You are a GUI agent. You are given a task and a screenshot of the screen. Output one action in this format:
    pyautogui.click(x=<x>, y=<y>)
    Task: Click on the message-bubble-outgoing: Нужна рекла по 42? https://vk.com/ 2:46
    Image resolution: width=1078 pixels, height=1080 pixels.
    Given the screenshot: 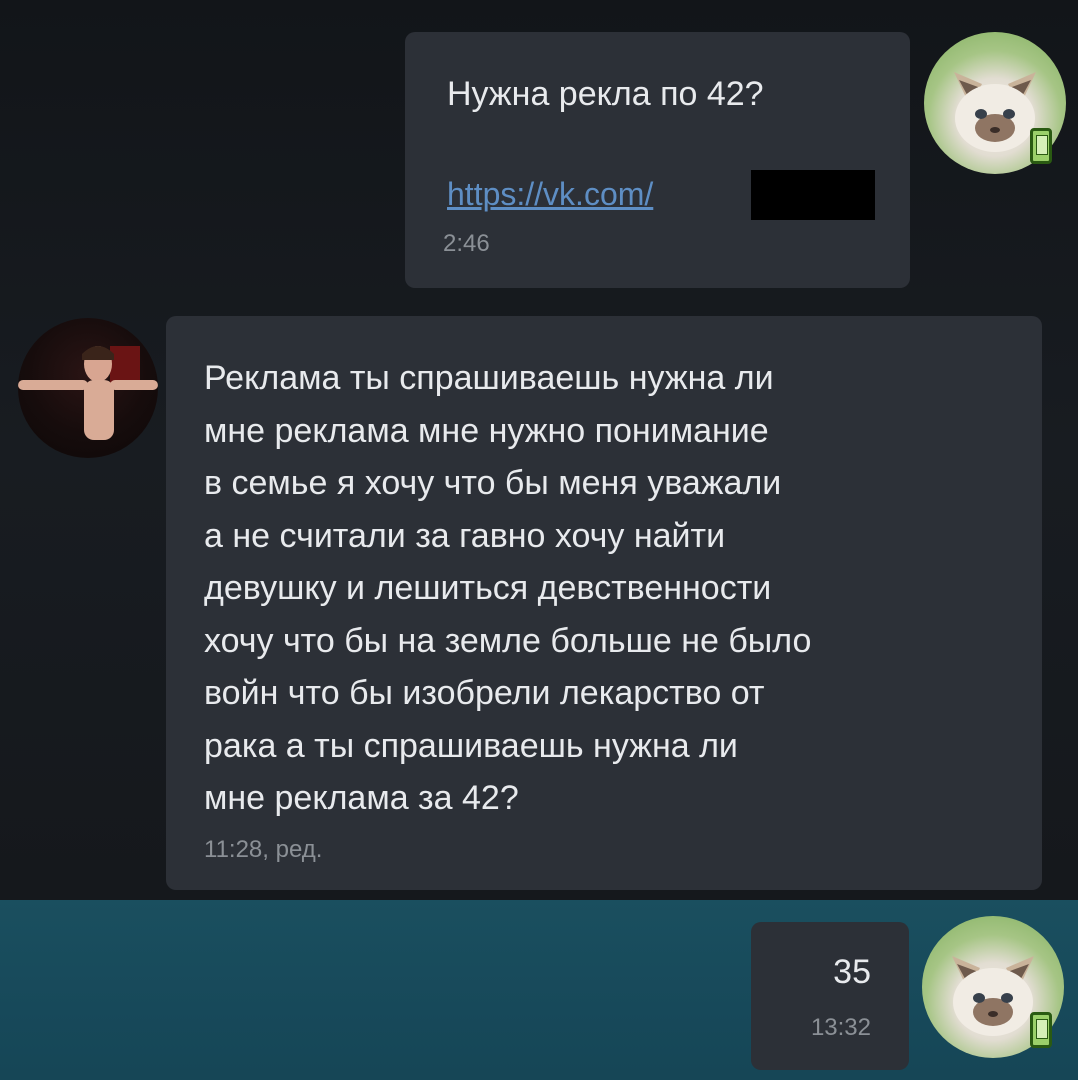 What is the action you would take?
    pyautogui.click(x=657, y=160)
    